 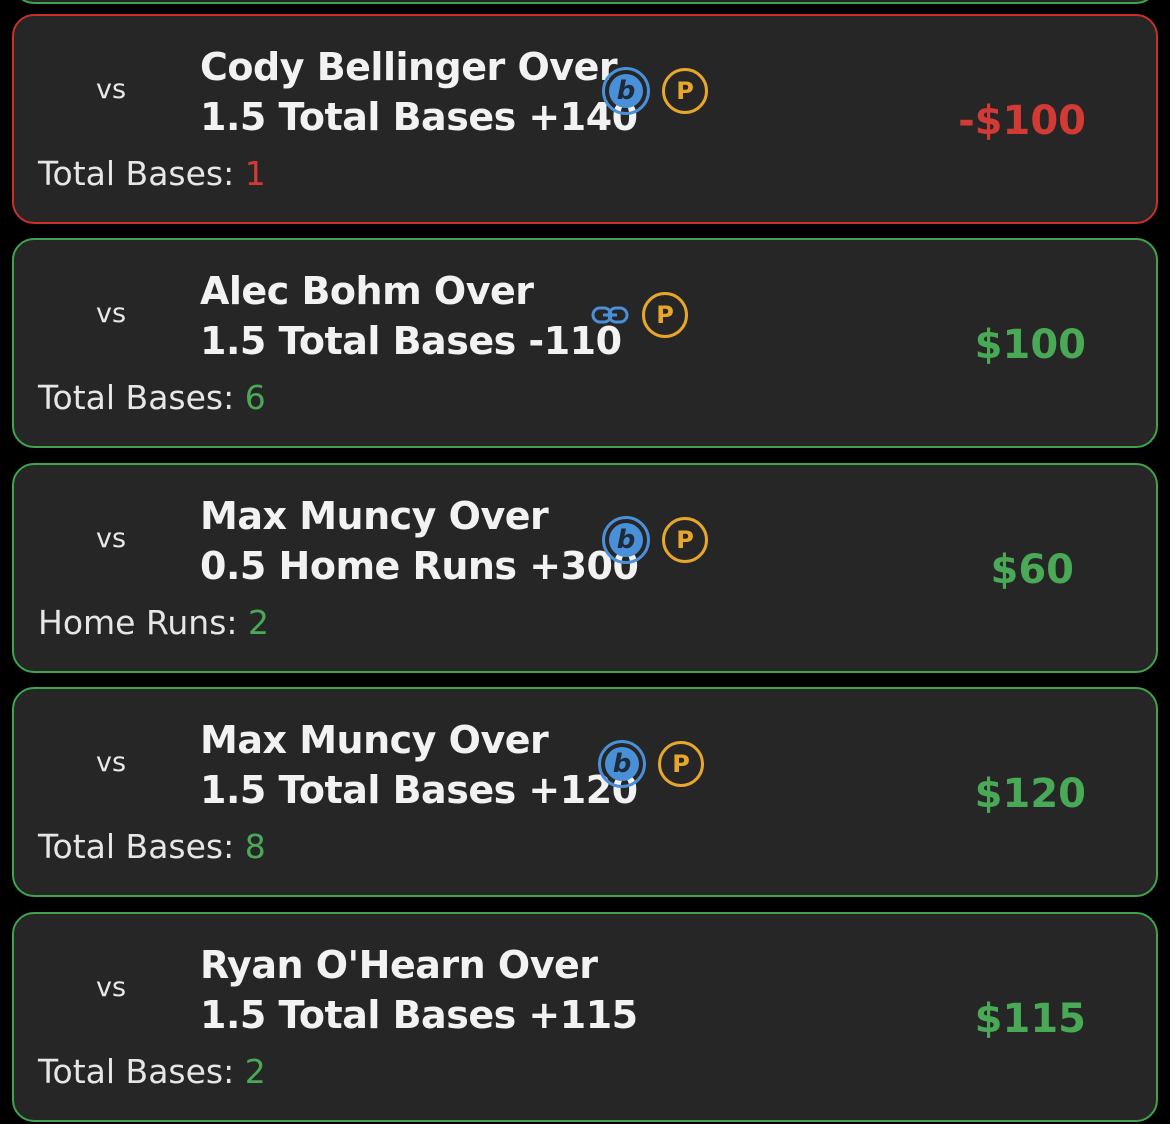 I want to click on bet-player-line: Alec Bohm Over, so click(x=367, y=291).